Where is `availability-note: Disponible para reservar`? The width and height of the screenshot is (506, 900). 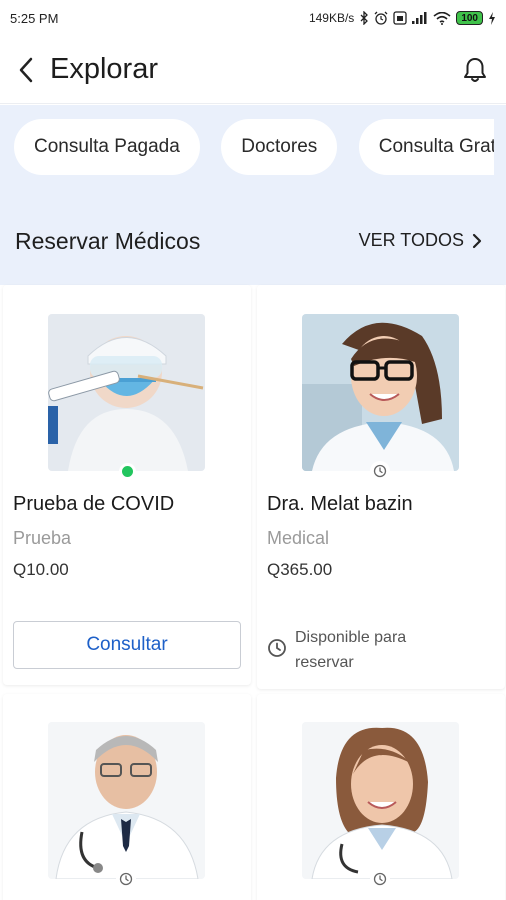 availability-note: Disponible para reservar is located at coordinates (367, 650).